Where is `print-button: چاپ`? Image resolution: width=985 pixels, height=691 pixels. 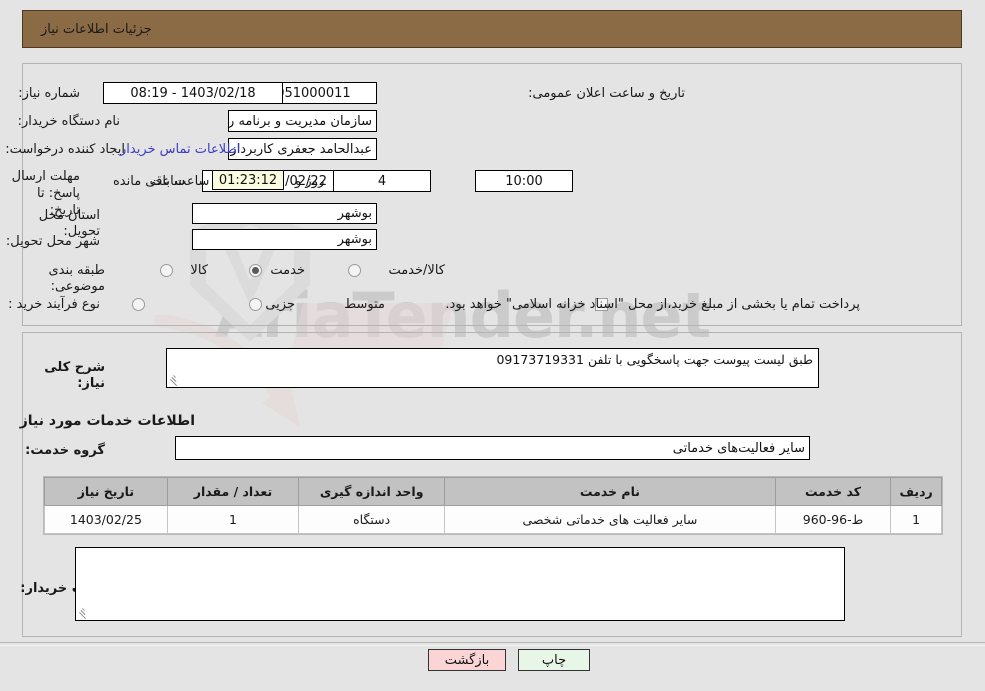 print-button: چاپ is located at coordinates (554, 660).